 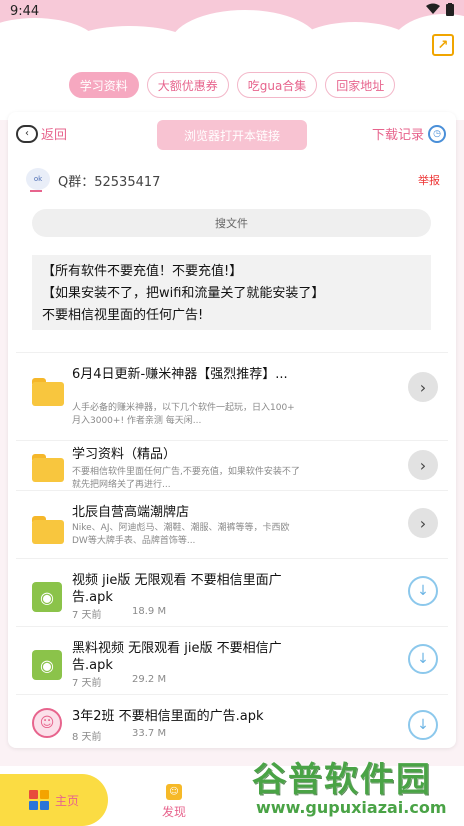 What do you see at coordinates (38, 179) in the screenshot?
I see `avatar: ok` at bounding box center [38, 179].